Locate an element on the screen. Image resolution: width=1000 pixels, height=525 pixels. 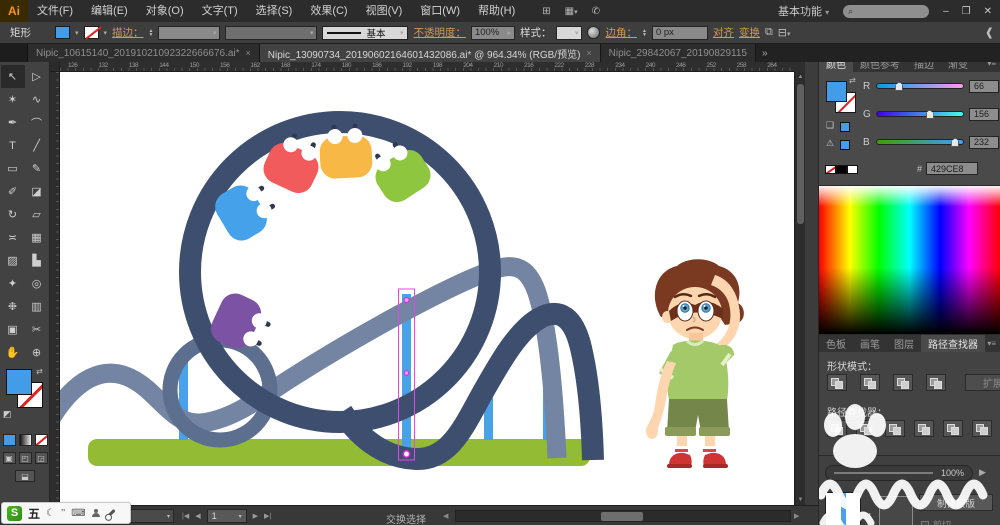
b-value-input: 232 is located at coordinates (984, 142).